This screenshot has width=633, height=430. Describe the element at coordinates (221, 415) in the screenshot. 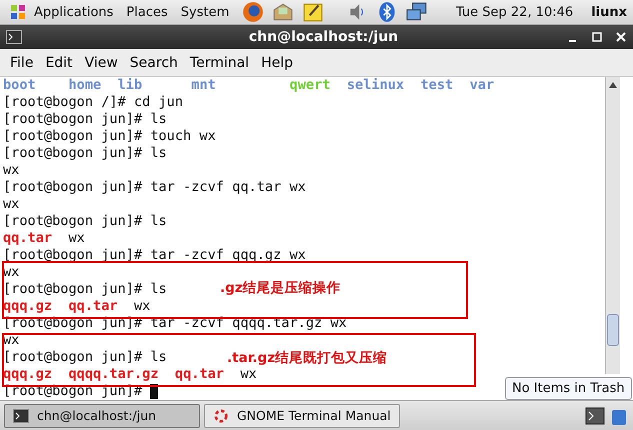

I see `lifebuoy-icon` at that location.